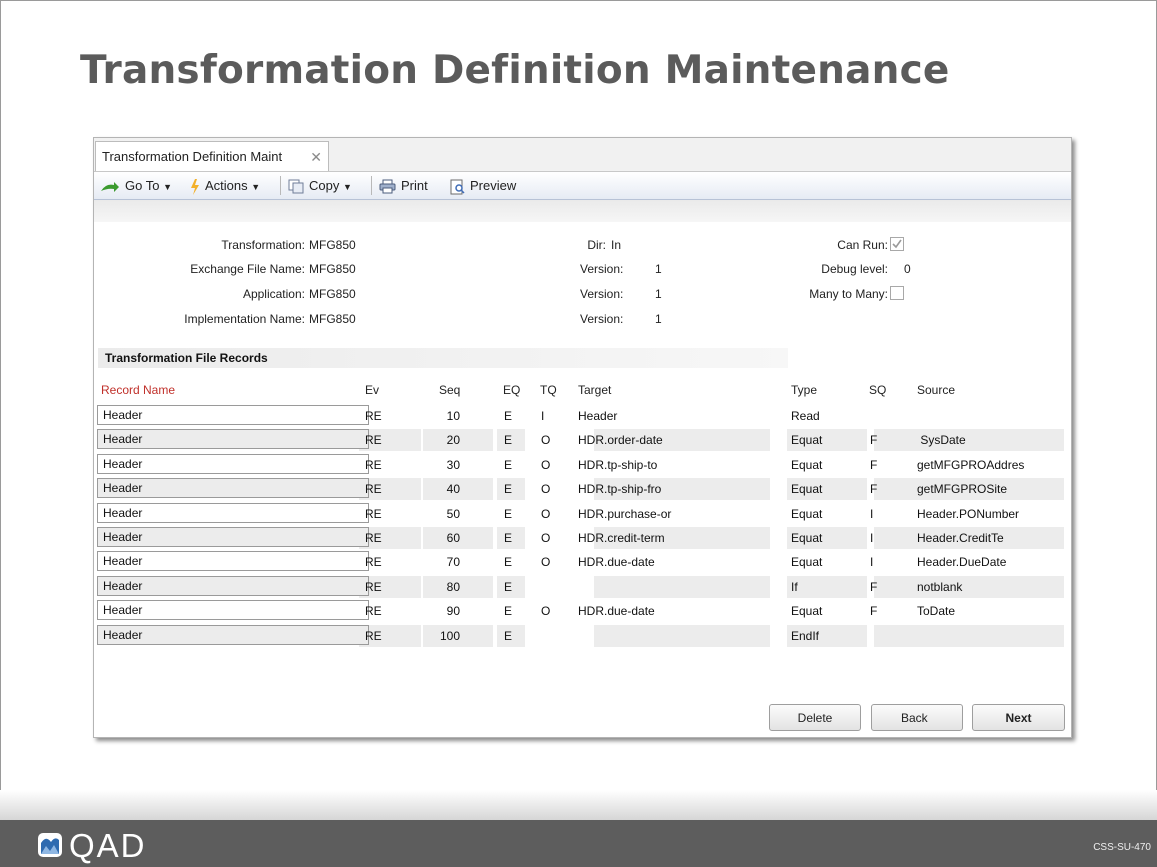 The height and width of the screenshot is (867, 1157). What do you see at coordinates (578, 805) in the screenshot?
I see `footer-gradient` at bounding box center [578, 805].